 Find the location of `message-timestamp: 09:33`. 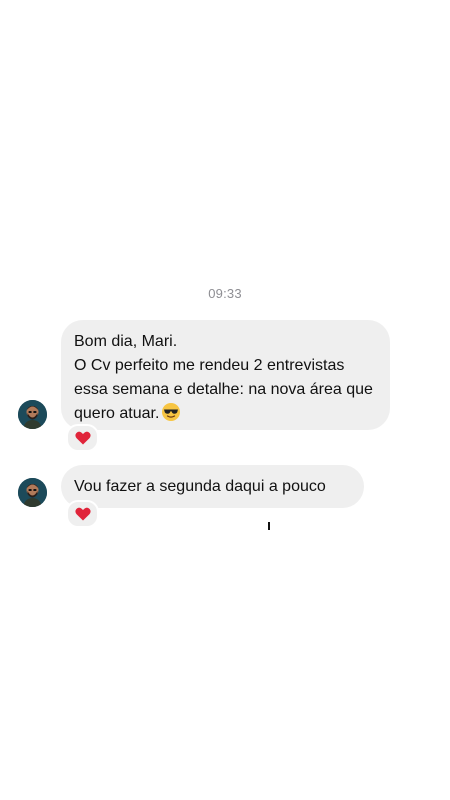

message-timestamp: 09:33 is located at coordinates (225, 293).